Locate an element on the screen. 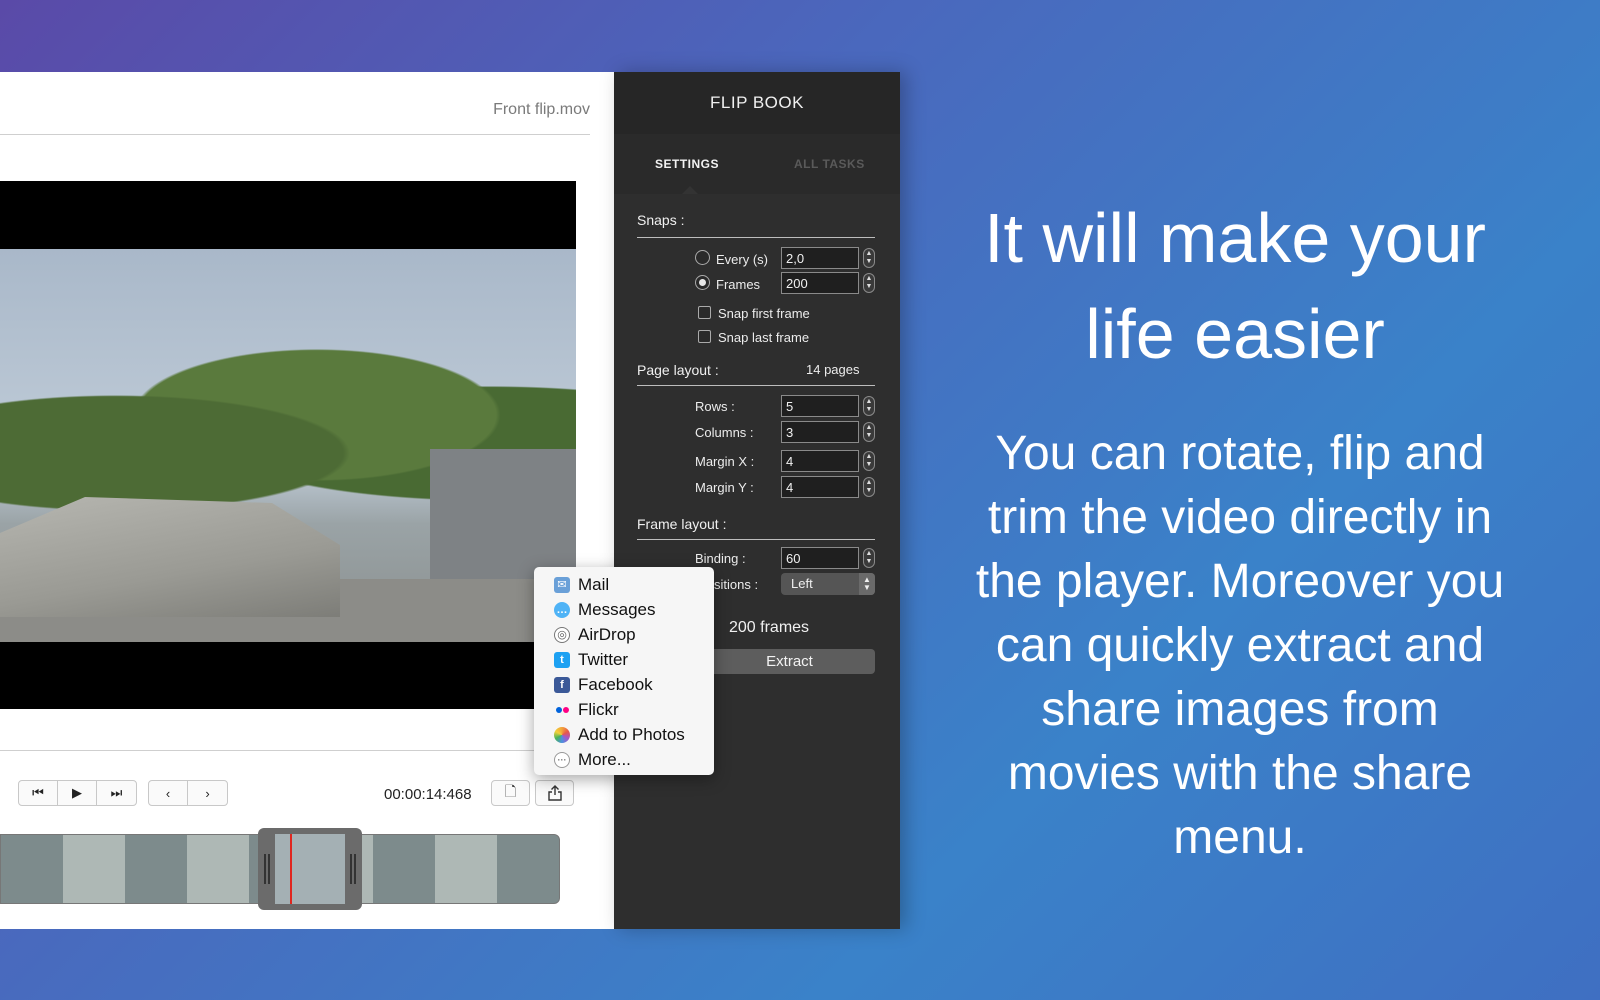 The image size is (1600, 1000). play-icon: ▶ is located at coordinates (77, 792).